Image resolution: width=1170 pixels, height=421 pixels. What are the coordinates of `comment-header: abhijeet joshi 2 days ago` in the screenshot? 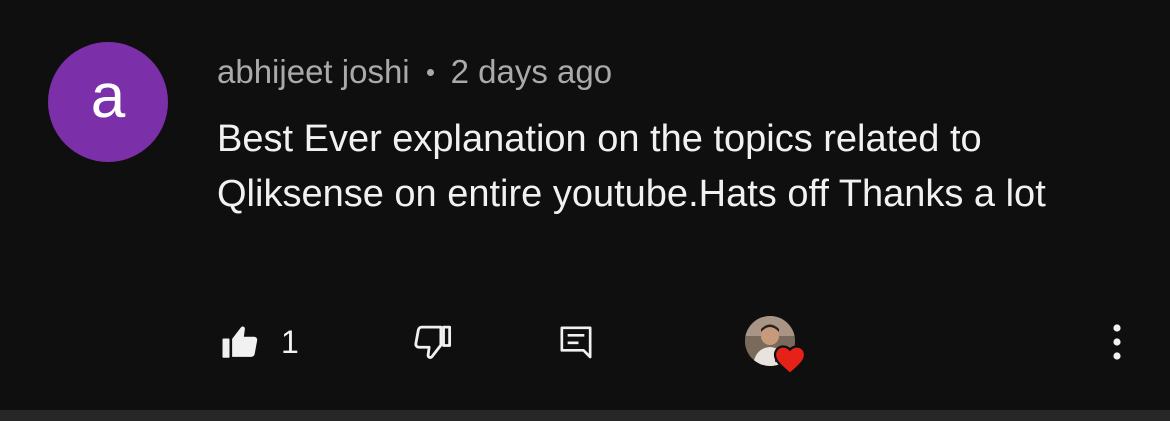 It's located at (414, 72).